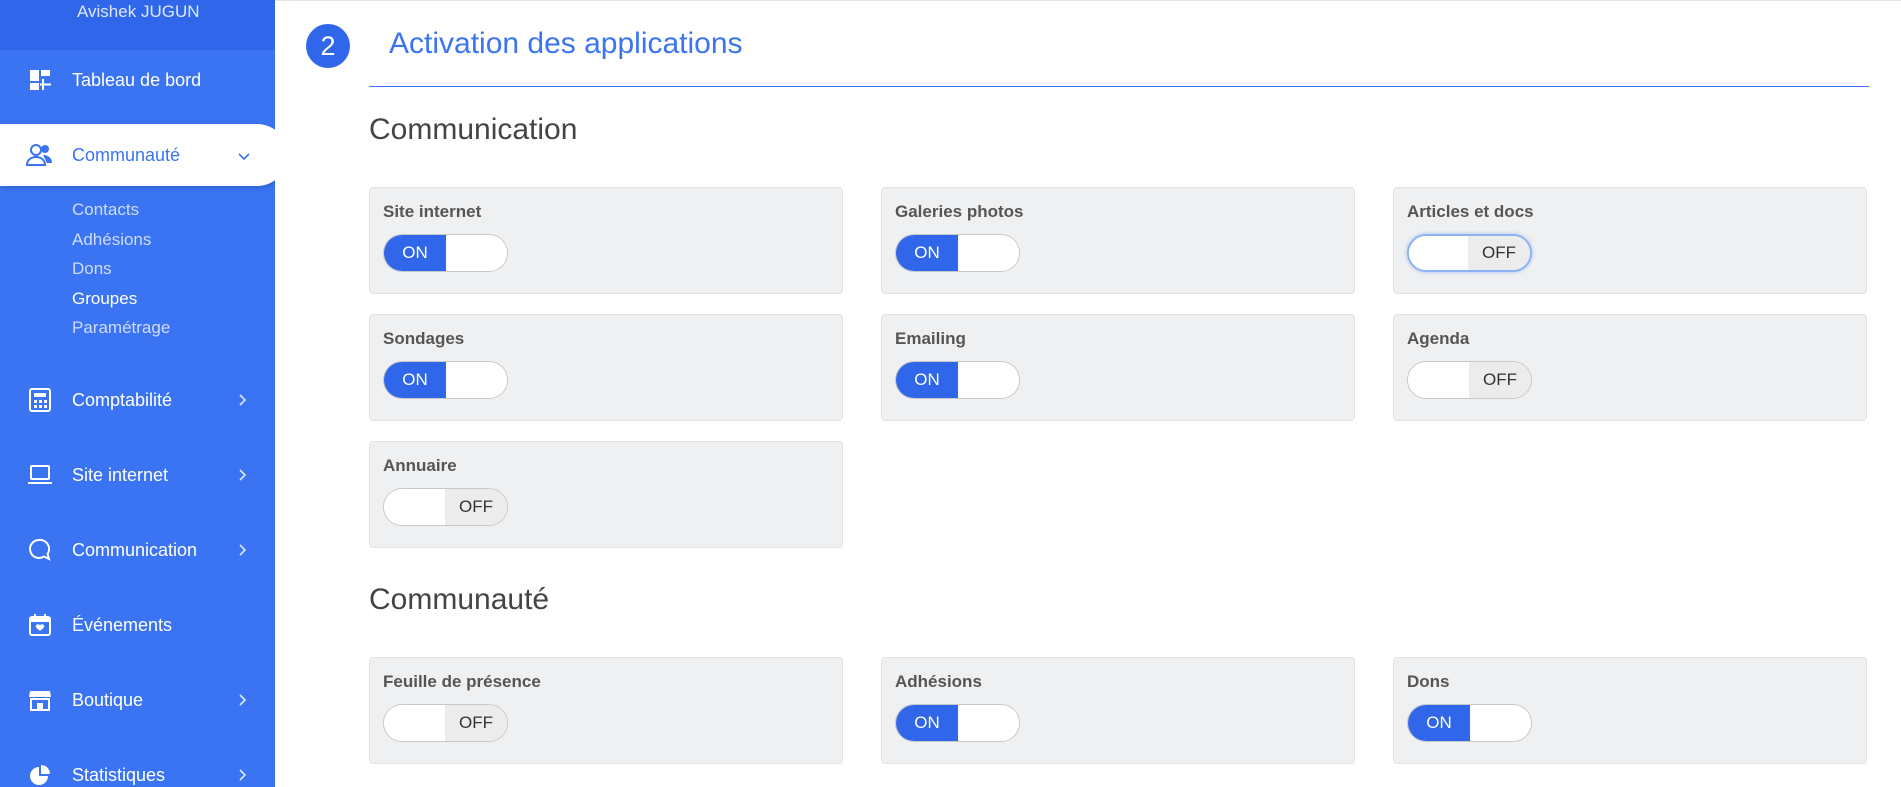 This screenshot has height=787, width=1901. Describe the element at coordinates (459, 599) in the screenshot. I see `section-title-communaute: Communauté` at that location.